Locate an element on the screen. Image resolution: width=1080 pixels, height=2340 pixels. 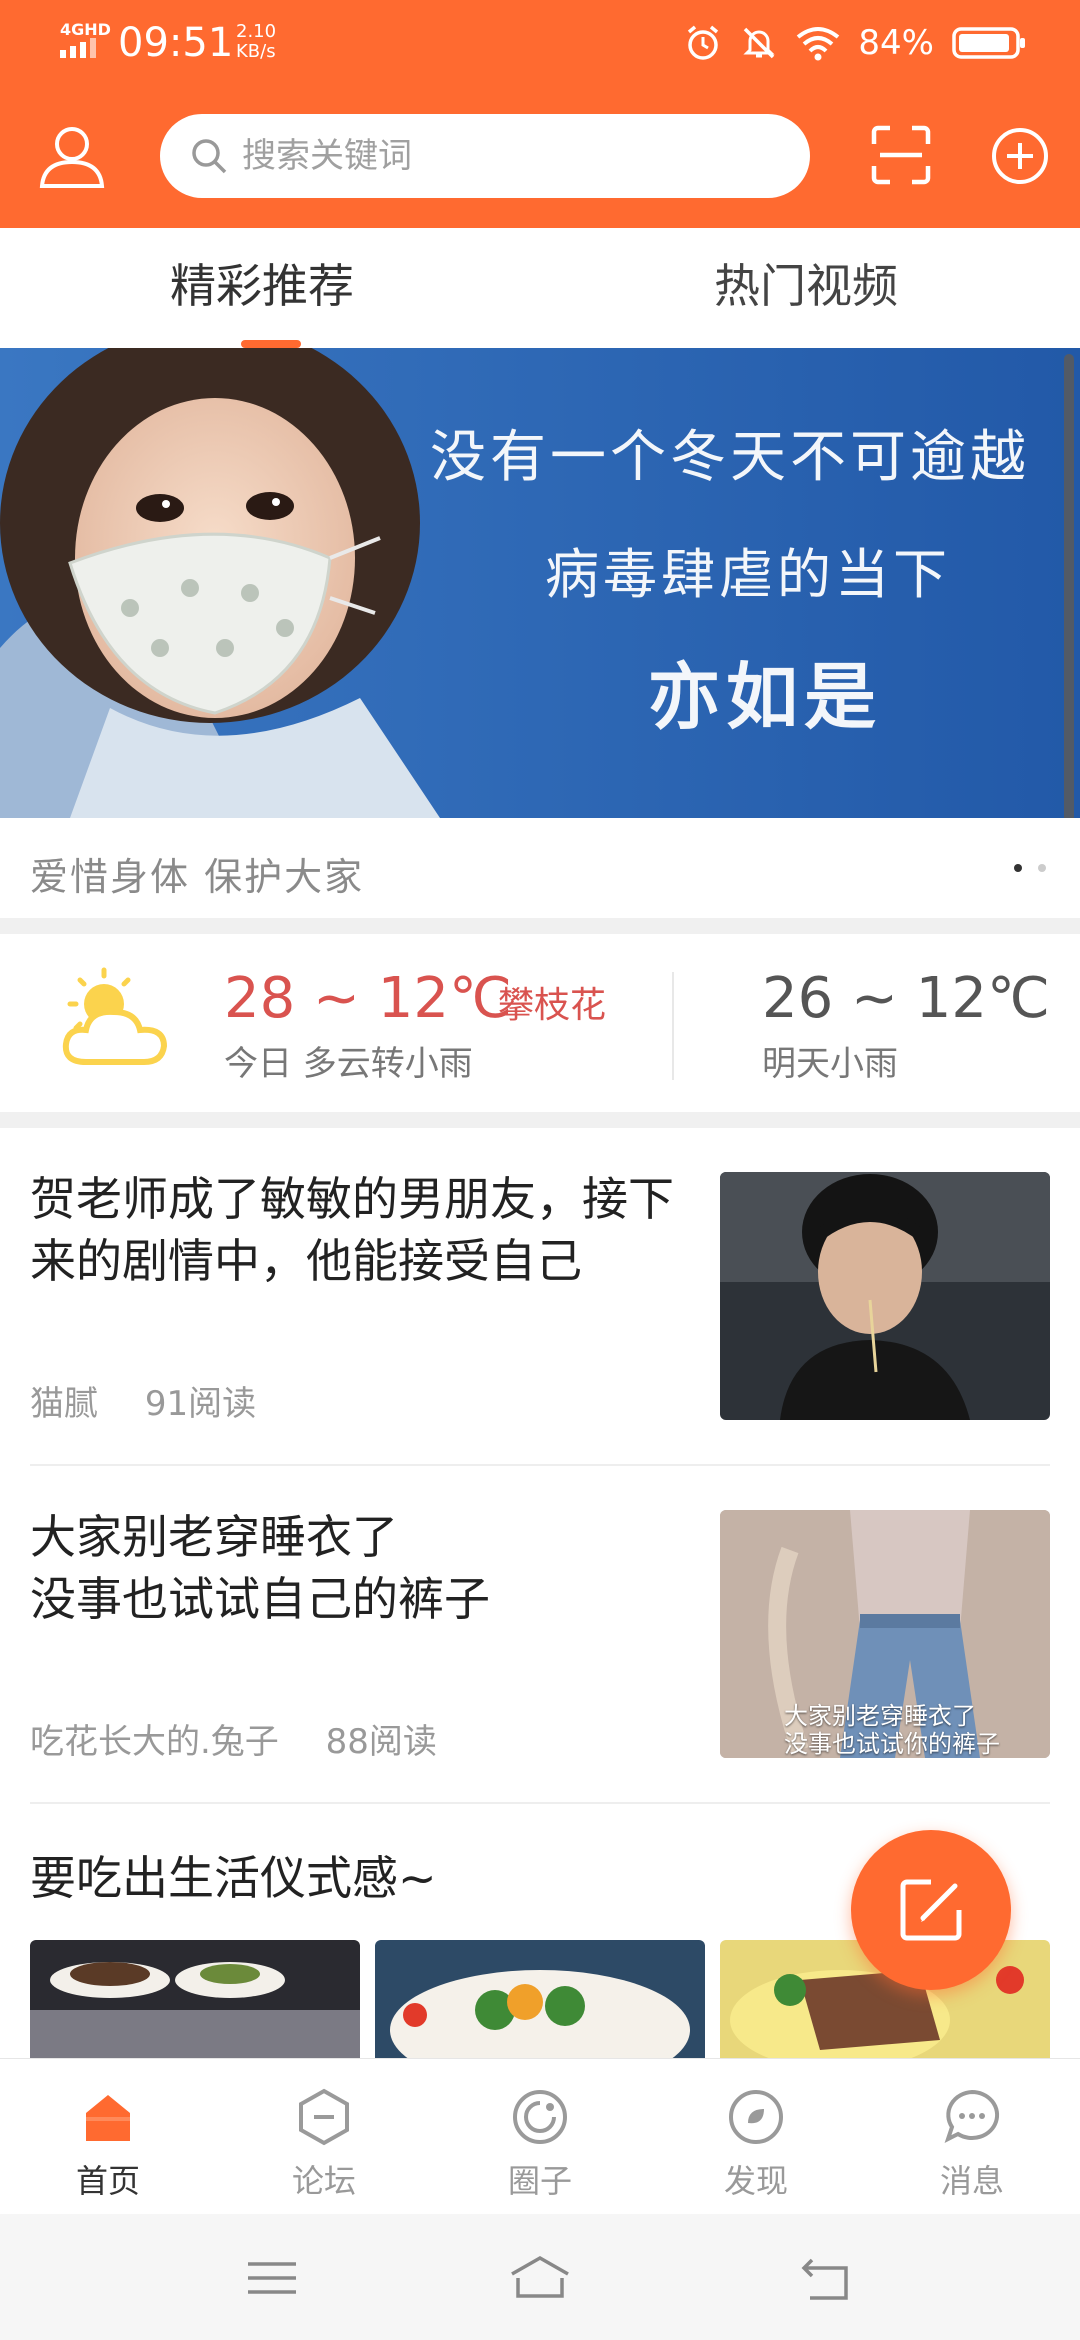
scan-icon is located at coordinates (901, 155).